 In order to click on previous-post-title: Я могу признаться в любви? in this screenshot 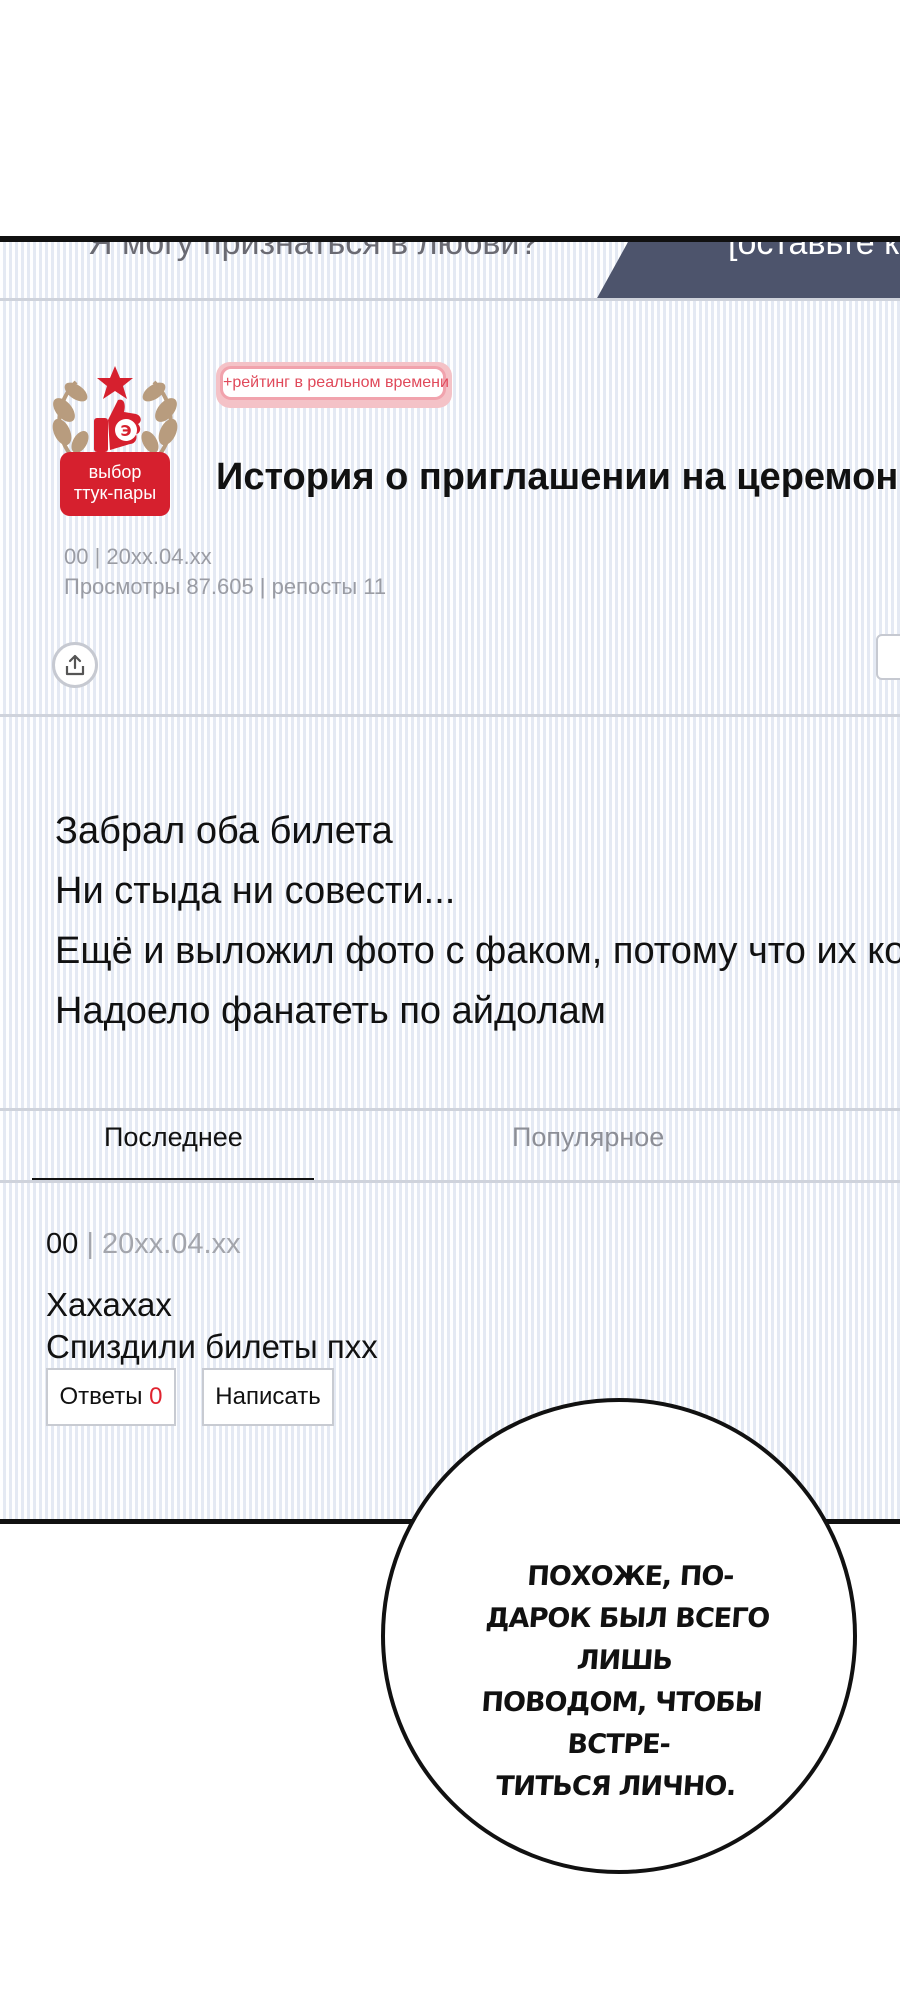, I will do `click(313, 252)`.